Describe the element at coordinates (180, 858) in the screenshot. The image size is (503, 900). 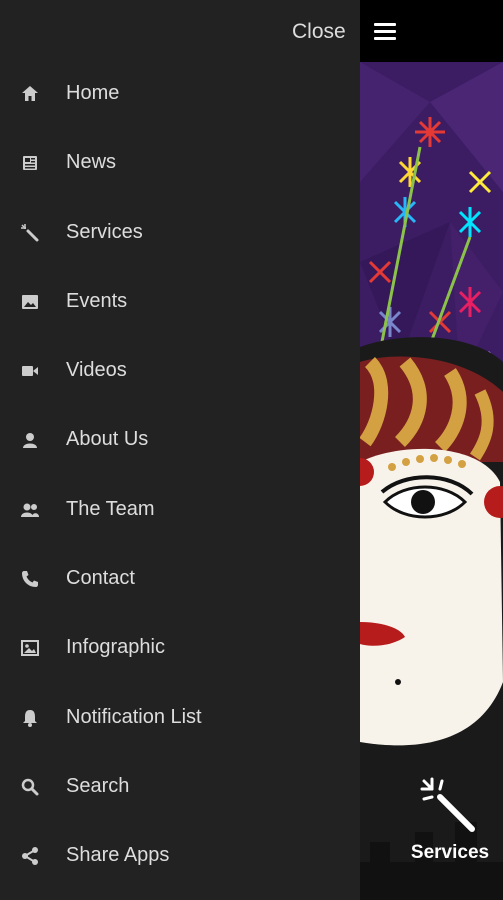
I see `menu-item-share-apps: Share Apps` at that location.